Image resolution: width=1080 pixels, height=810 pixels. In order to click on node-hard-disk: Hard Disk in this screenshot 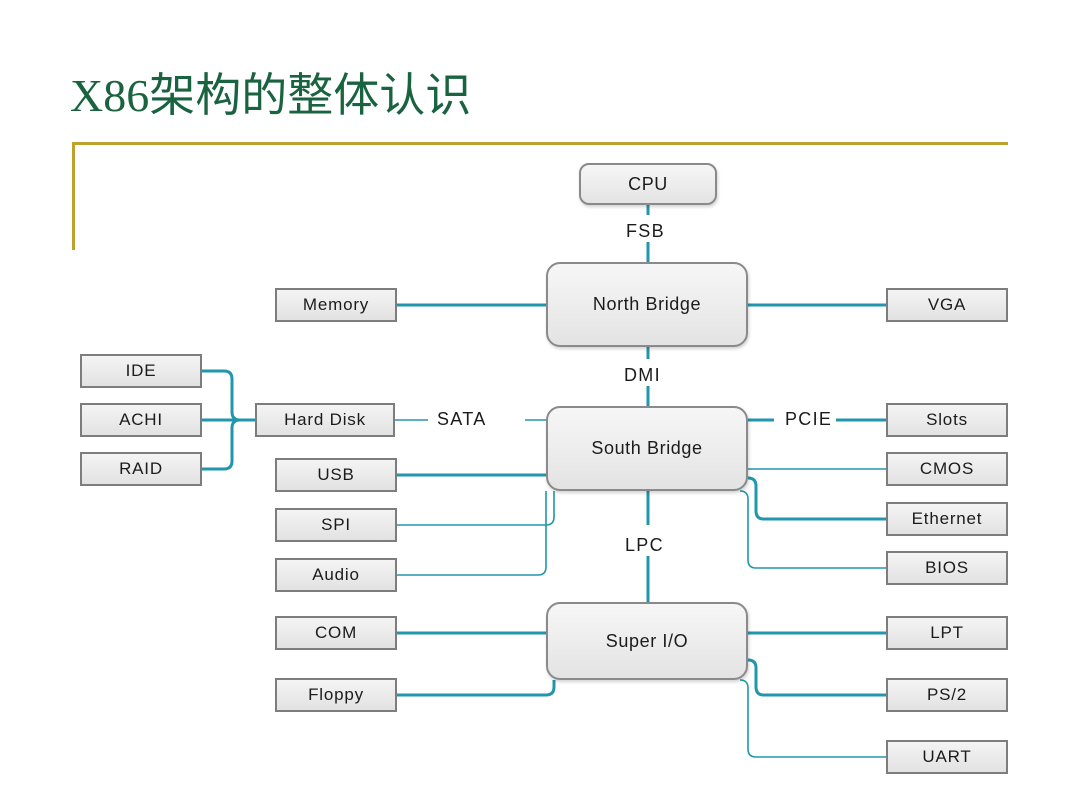, I will do `click(325, 420)`.